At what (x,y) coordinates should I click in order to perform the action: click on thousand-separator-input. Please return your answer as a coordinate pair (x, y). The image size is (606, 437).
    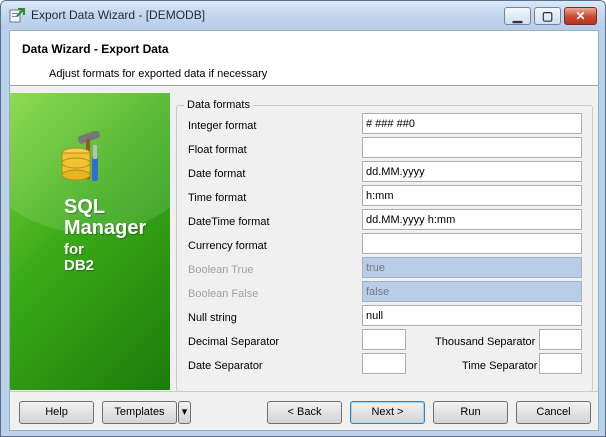
    Looking at the image, I should click on (560, 339).